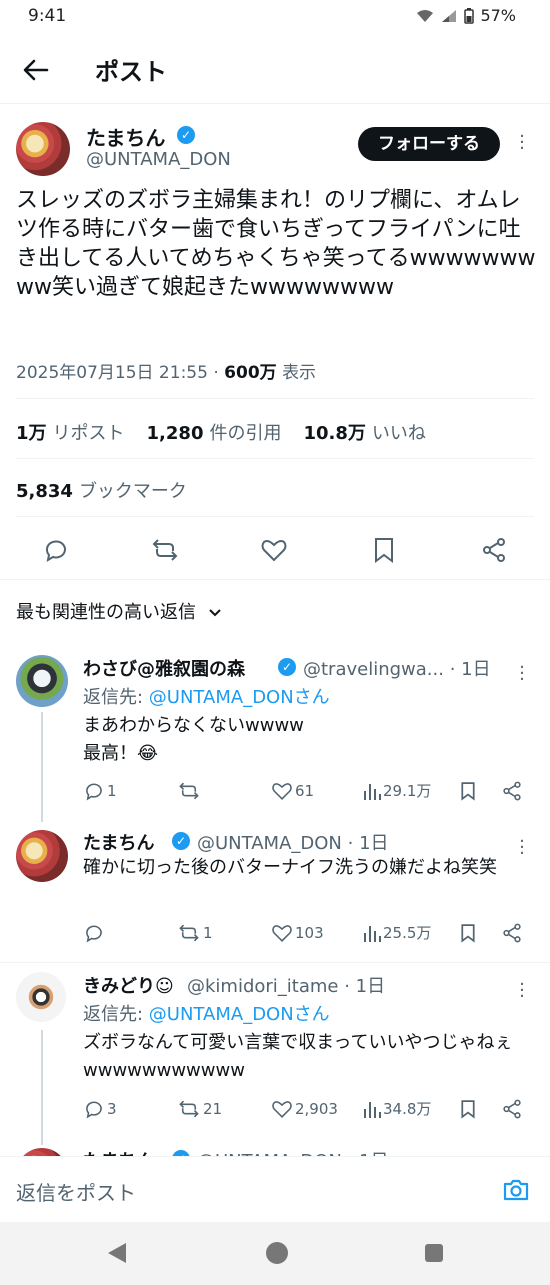  I want to click on author-avatar, so click(43, 149).